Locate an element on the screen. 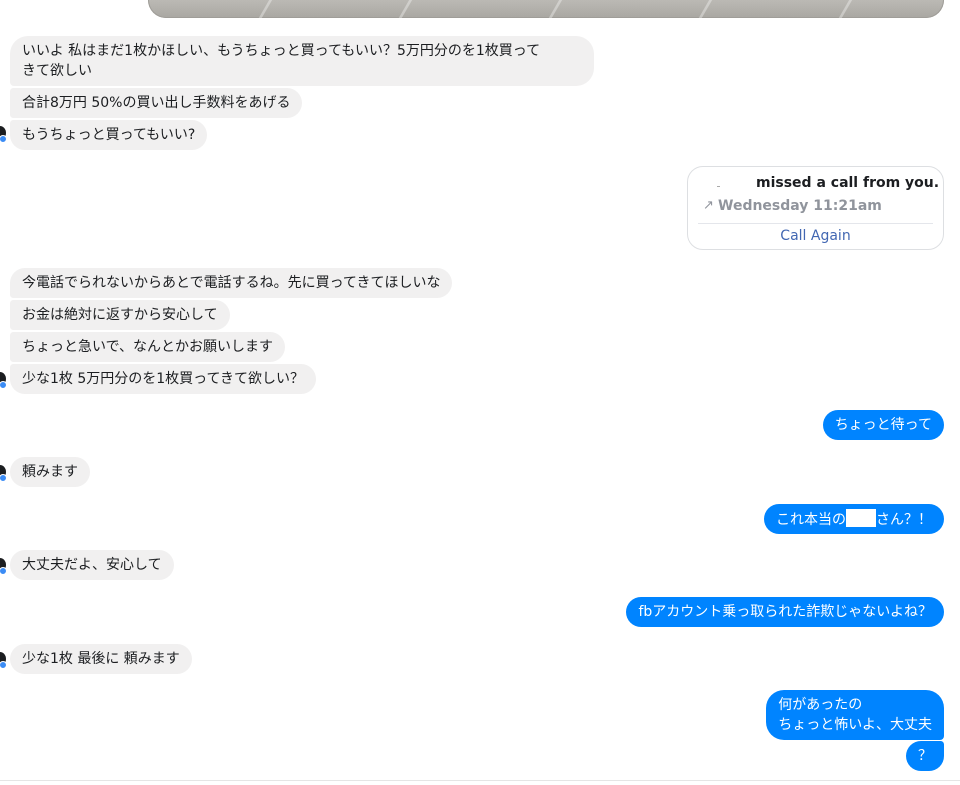 Image resolution: width=960 pixels, height=785 pixels. shared-photo is located at coordinates (546, 9).